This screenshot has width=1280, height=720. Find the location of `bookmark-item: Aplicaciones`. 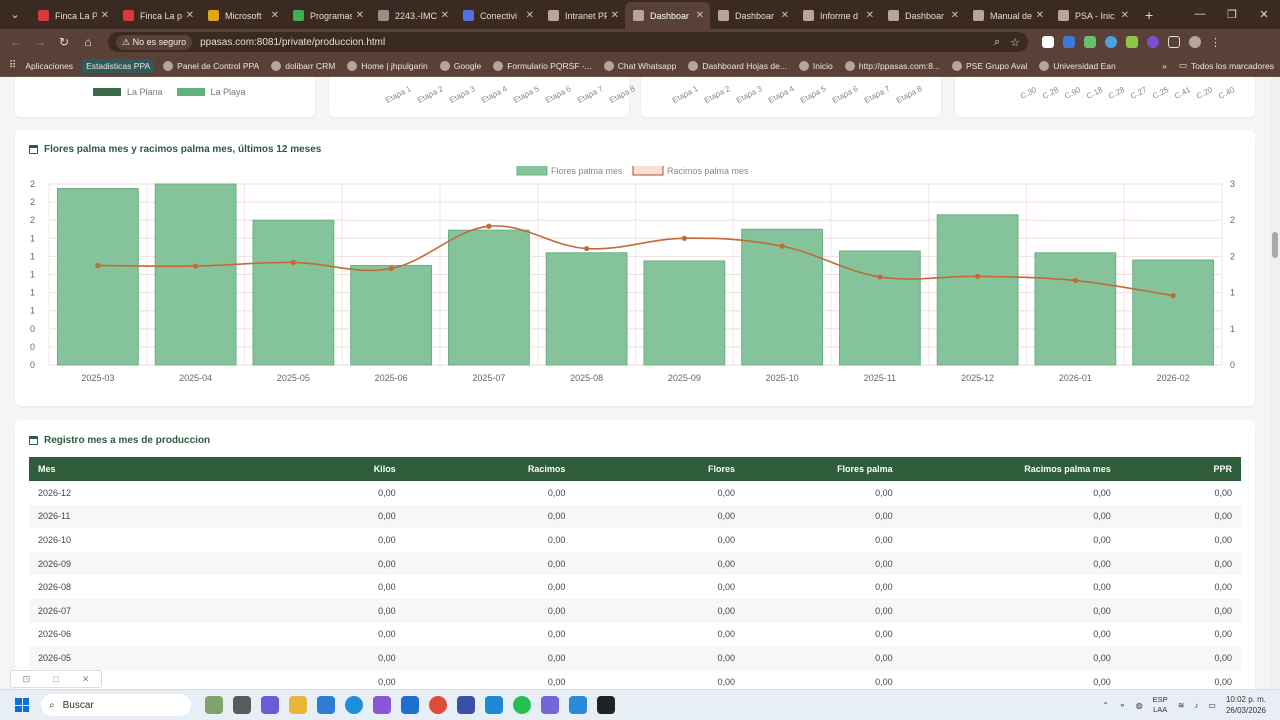

bookmark-item: Aplicaciones is located at coordinates (49, 66).